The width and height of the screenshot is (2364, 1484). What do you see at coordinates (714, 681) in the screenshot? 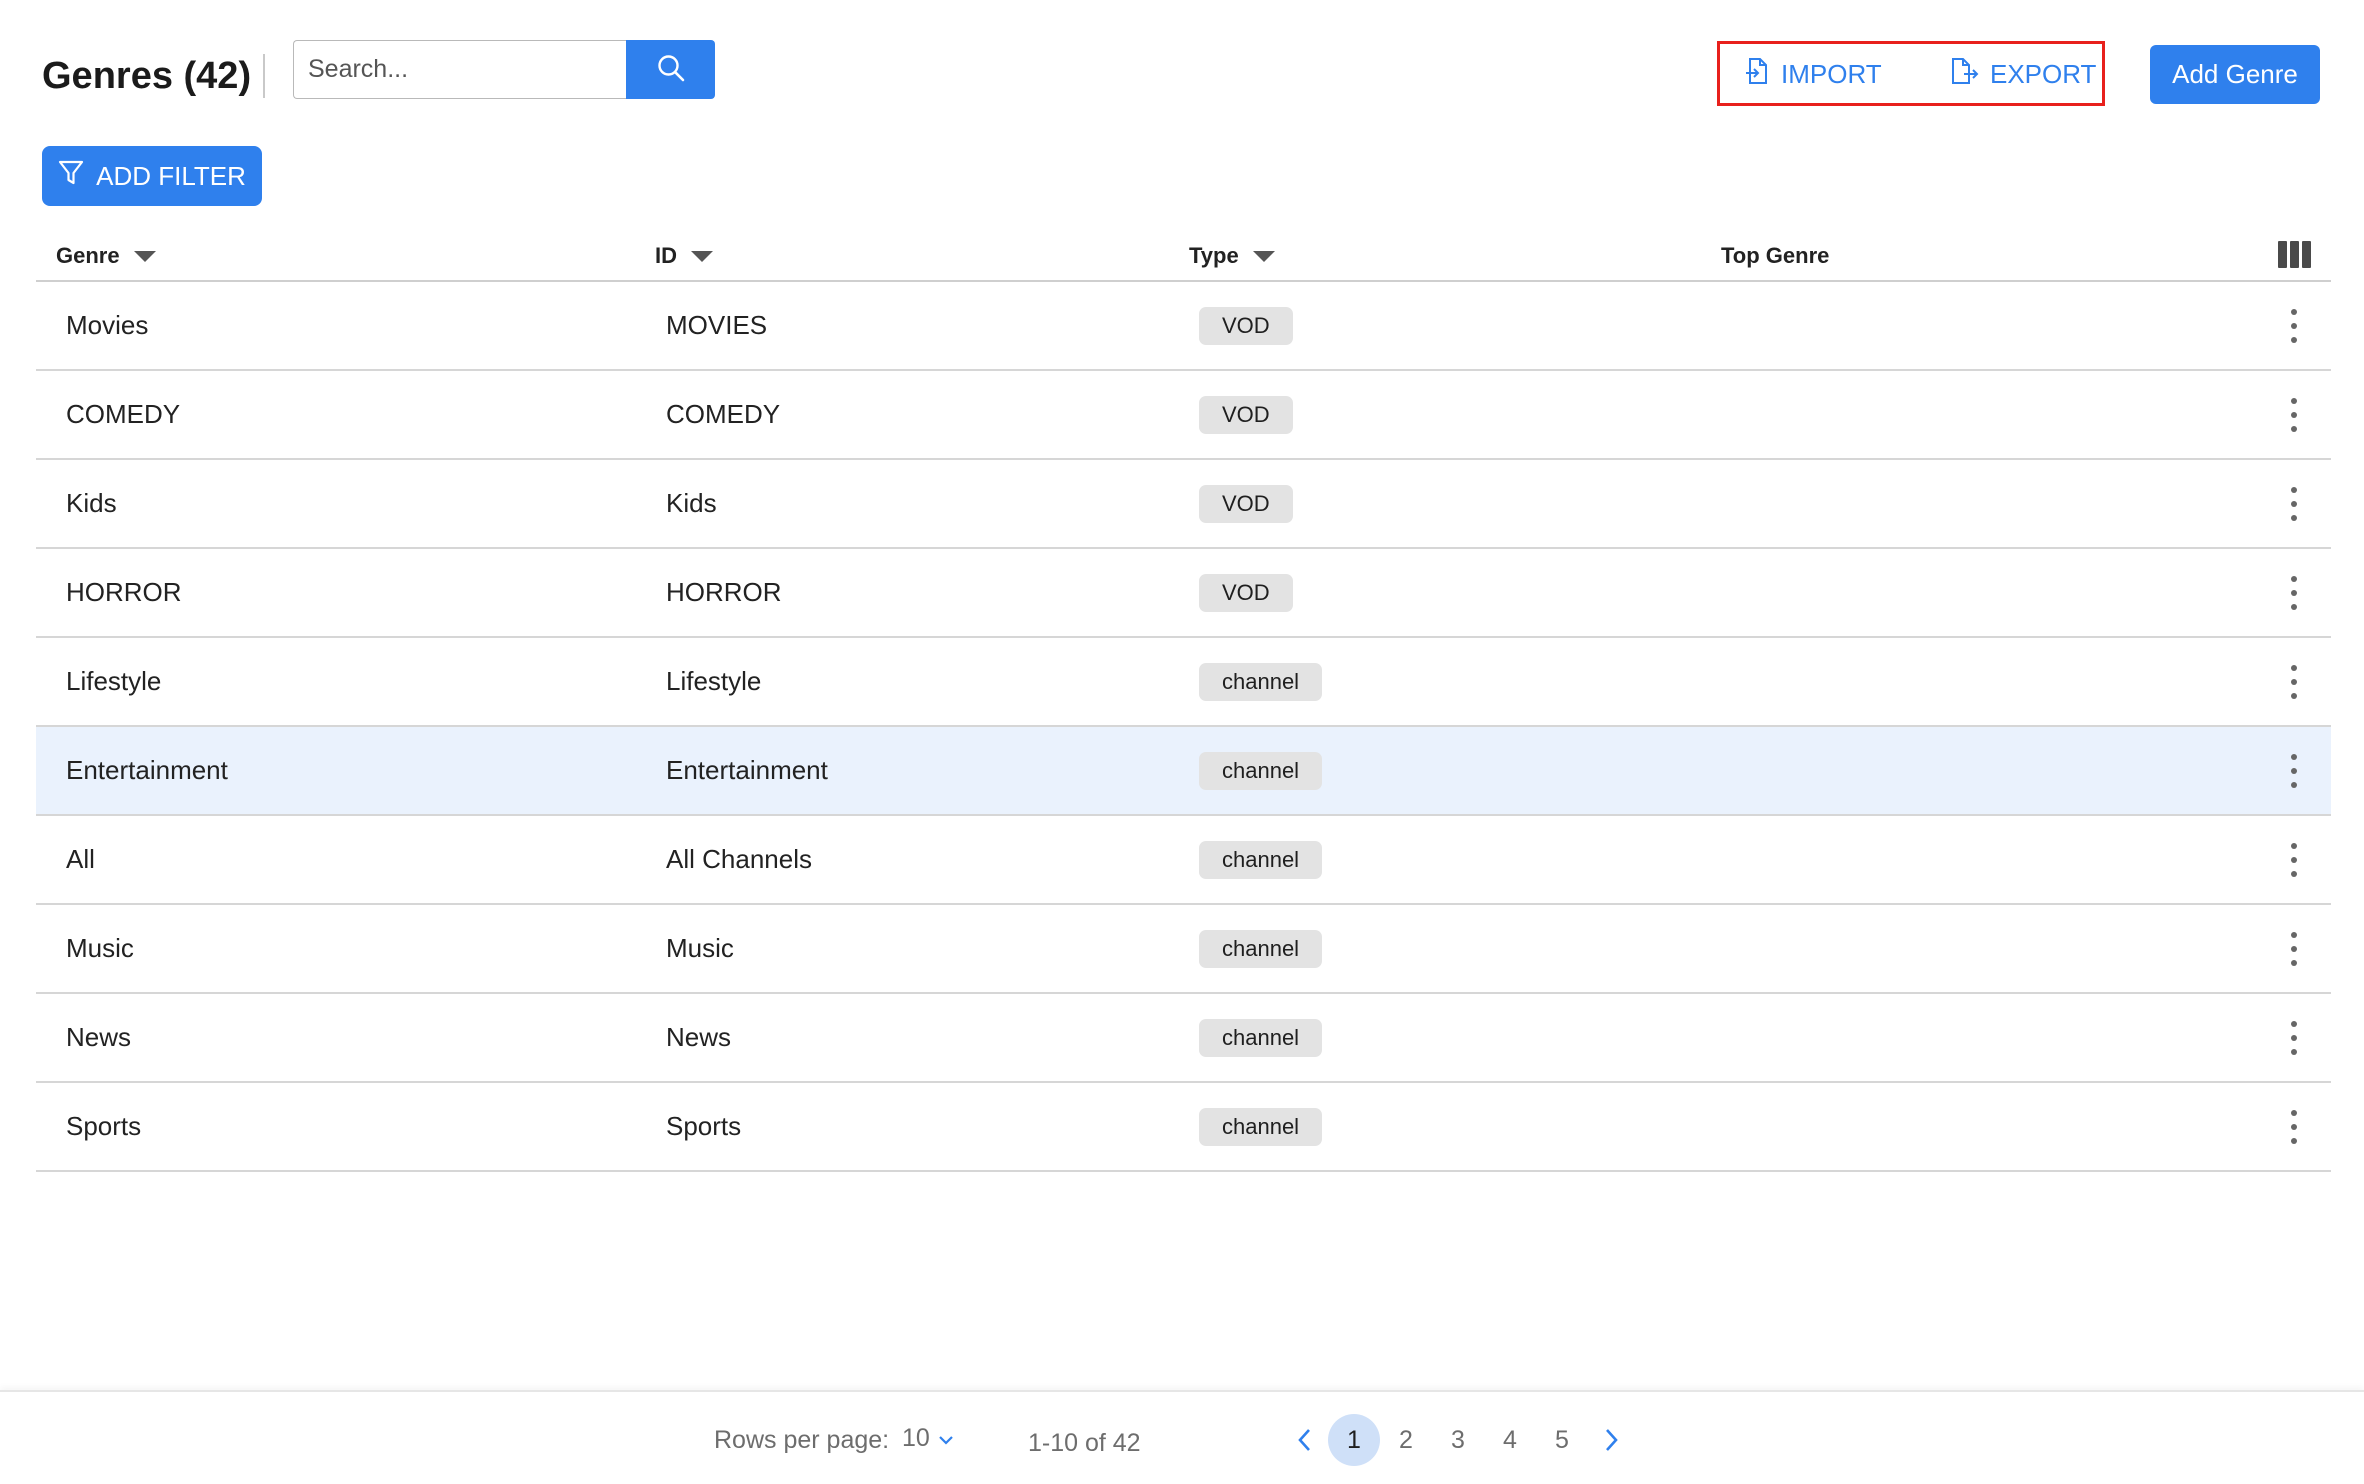
I see `id-cell: Lifestyle` at bounding box center [714, 681].